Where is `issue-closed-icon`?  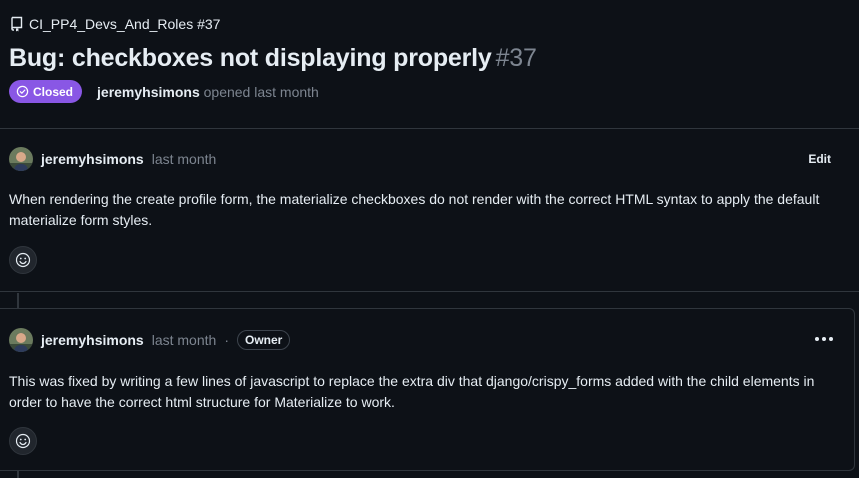
issue-closed-icon is located at coordinates (22, 91).